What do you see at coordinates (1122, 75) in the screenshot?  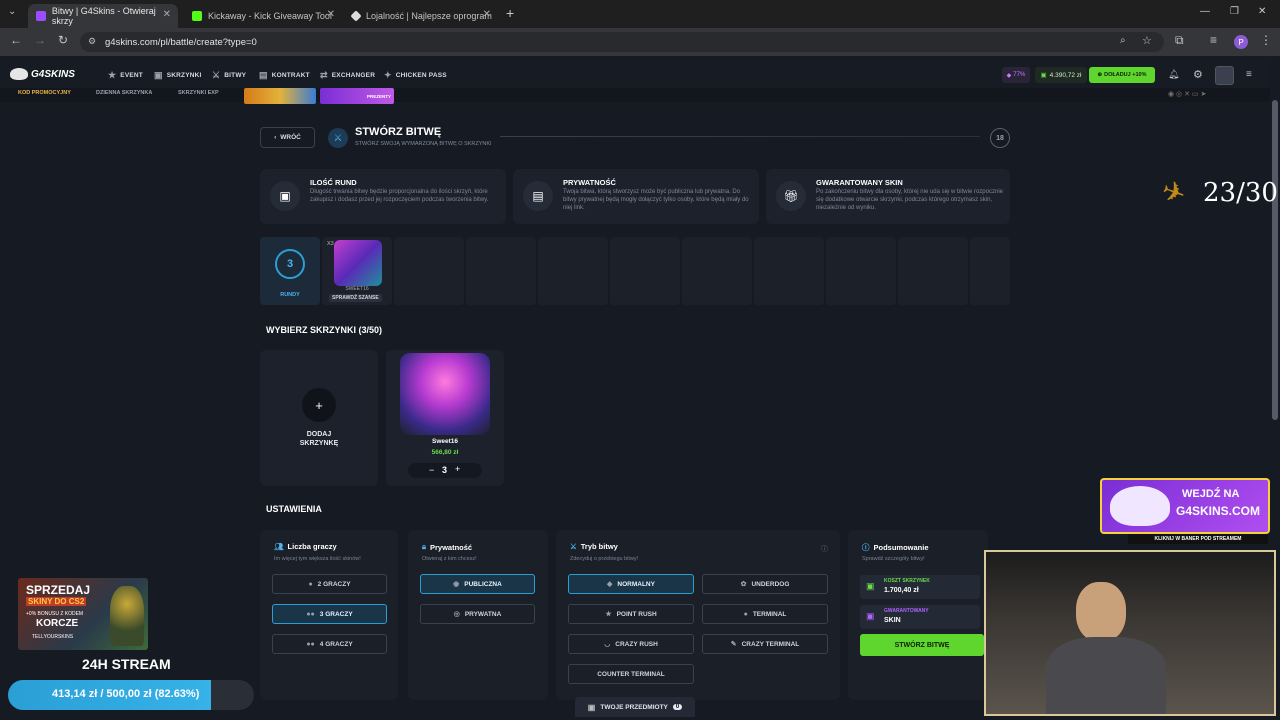 I see `topup-button: ⊕ DOŁADUJ +10%` at bounding box center [1122, 75].